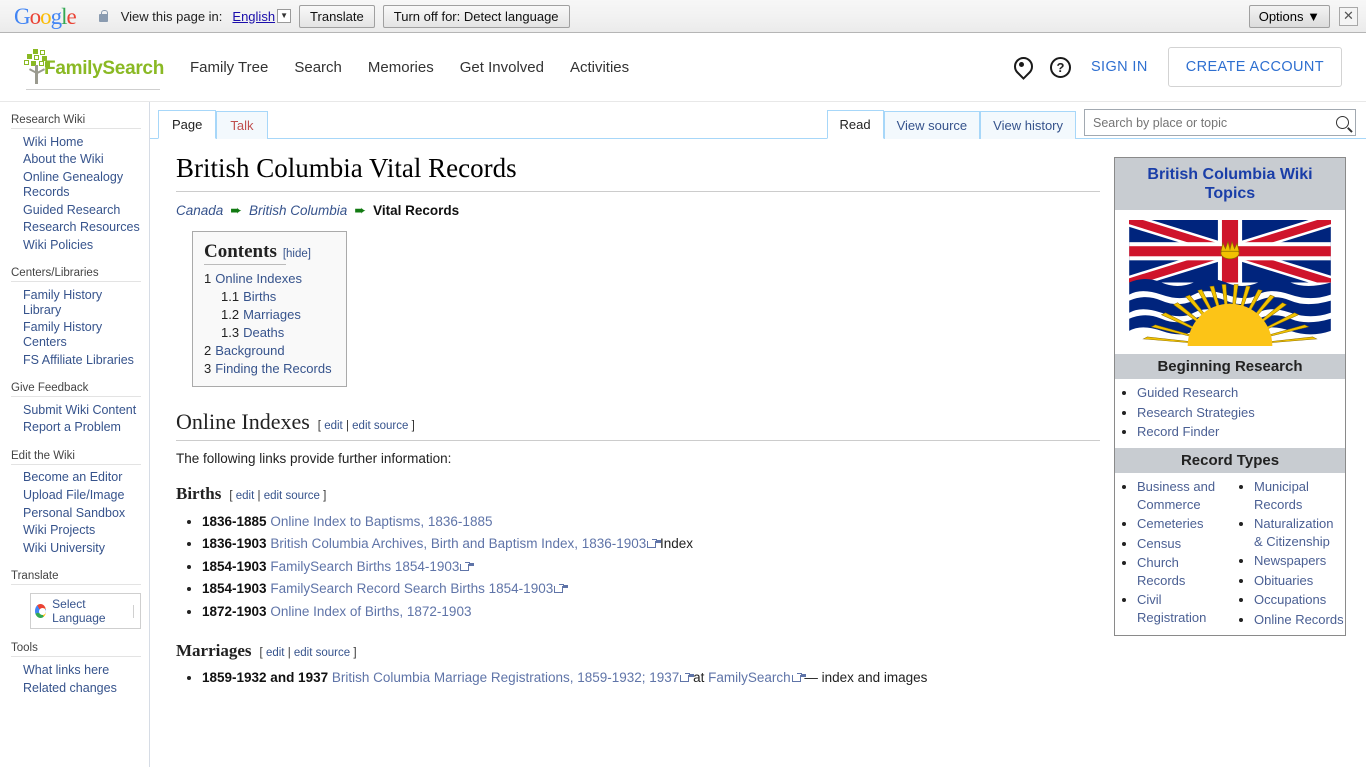 The image size is (1366, 768). What do you see at coordinates (284, 16) in the screenshot?
I see `chevron-down-icon: ▼` at bounding box center [284, 16].